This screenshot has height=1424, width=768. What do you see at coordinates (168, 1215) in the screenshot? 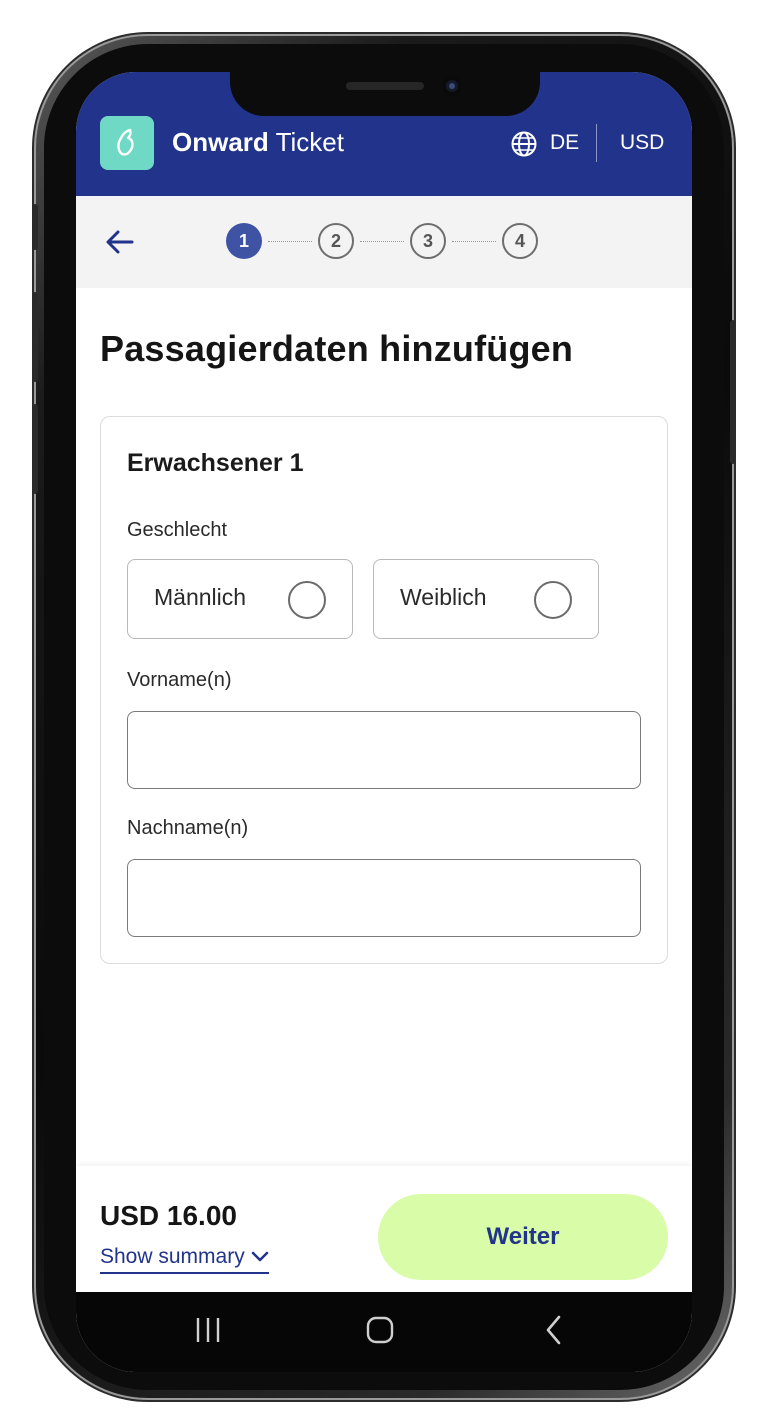
I see `total-price: USD 16.00` at bounding box center [168, 1215].